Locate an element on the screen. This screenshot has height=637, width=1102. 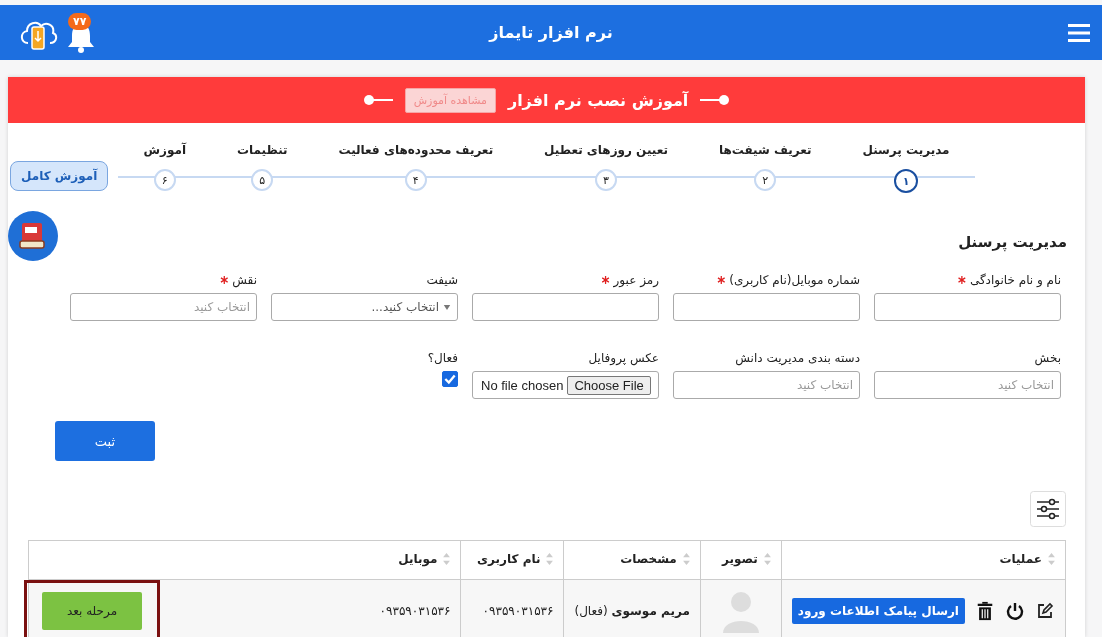
banner-title: آموزش نصب نرم افزار is located at coordinates (598, 100).